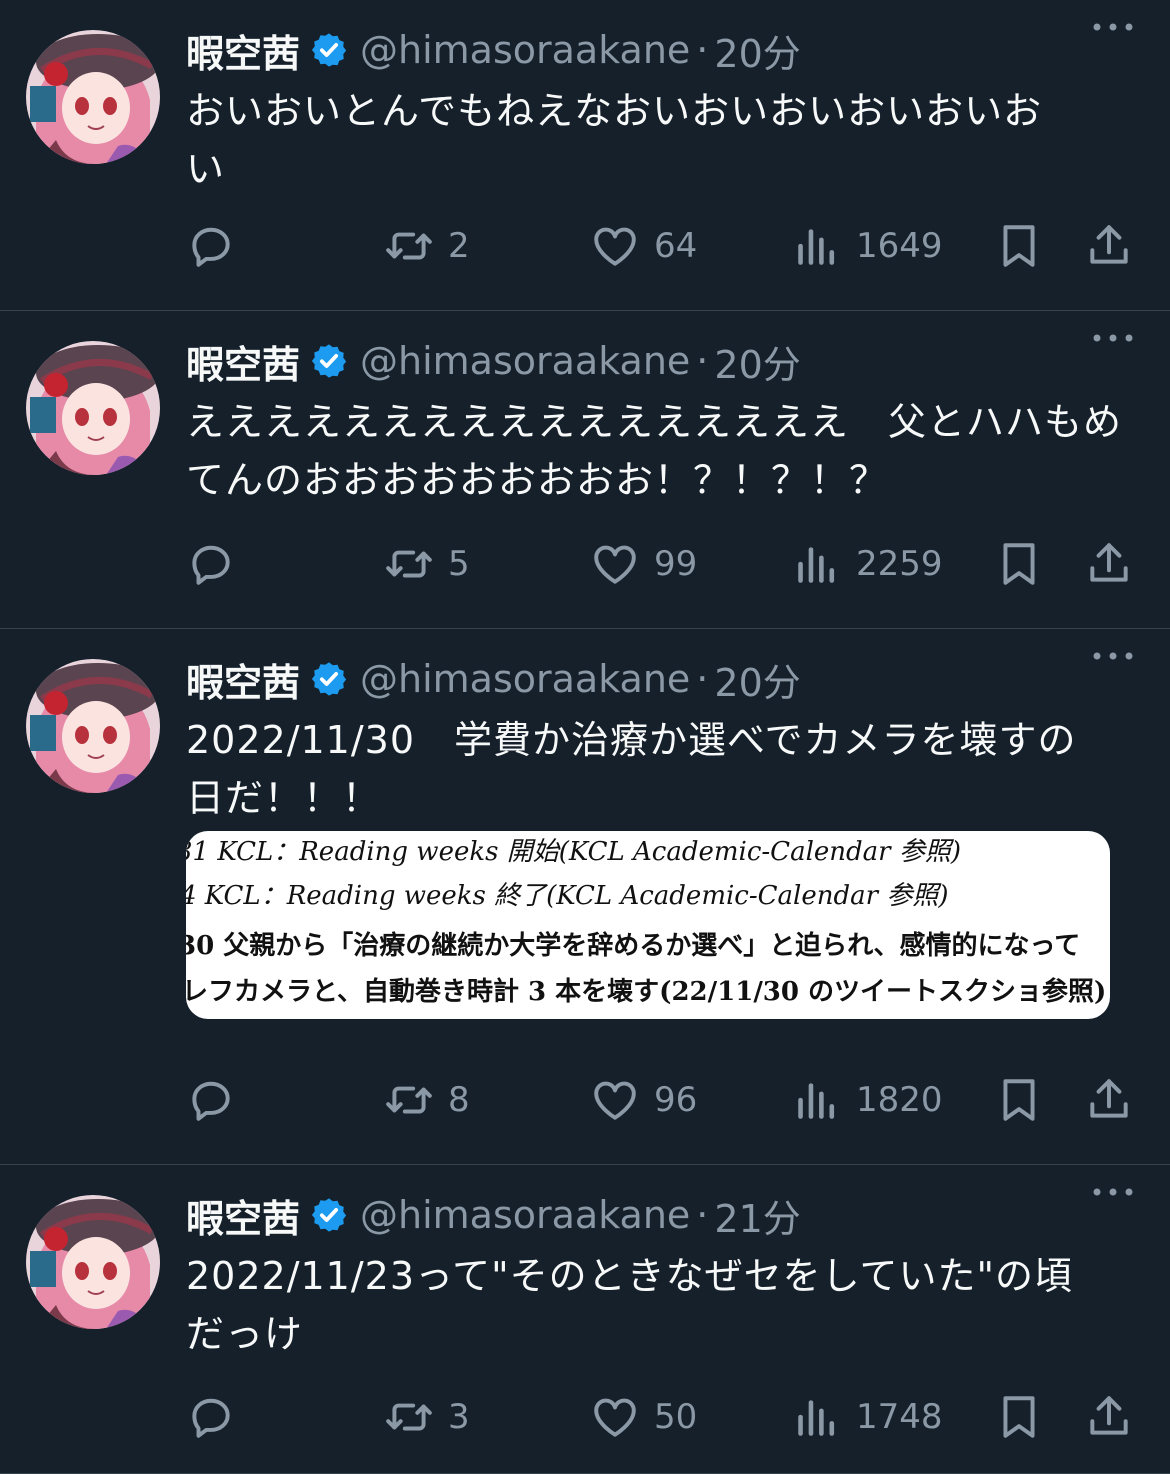  Describe the element at coordinates (643, 1100) in the screenshot. I see `like-button: 96` at that location.